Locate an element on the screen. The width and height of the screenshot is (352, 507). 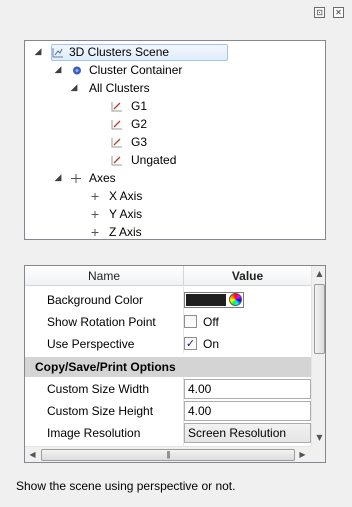
value-column-header: Value is located at coordinates (247, 276).